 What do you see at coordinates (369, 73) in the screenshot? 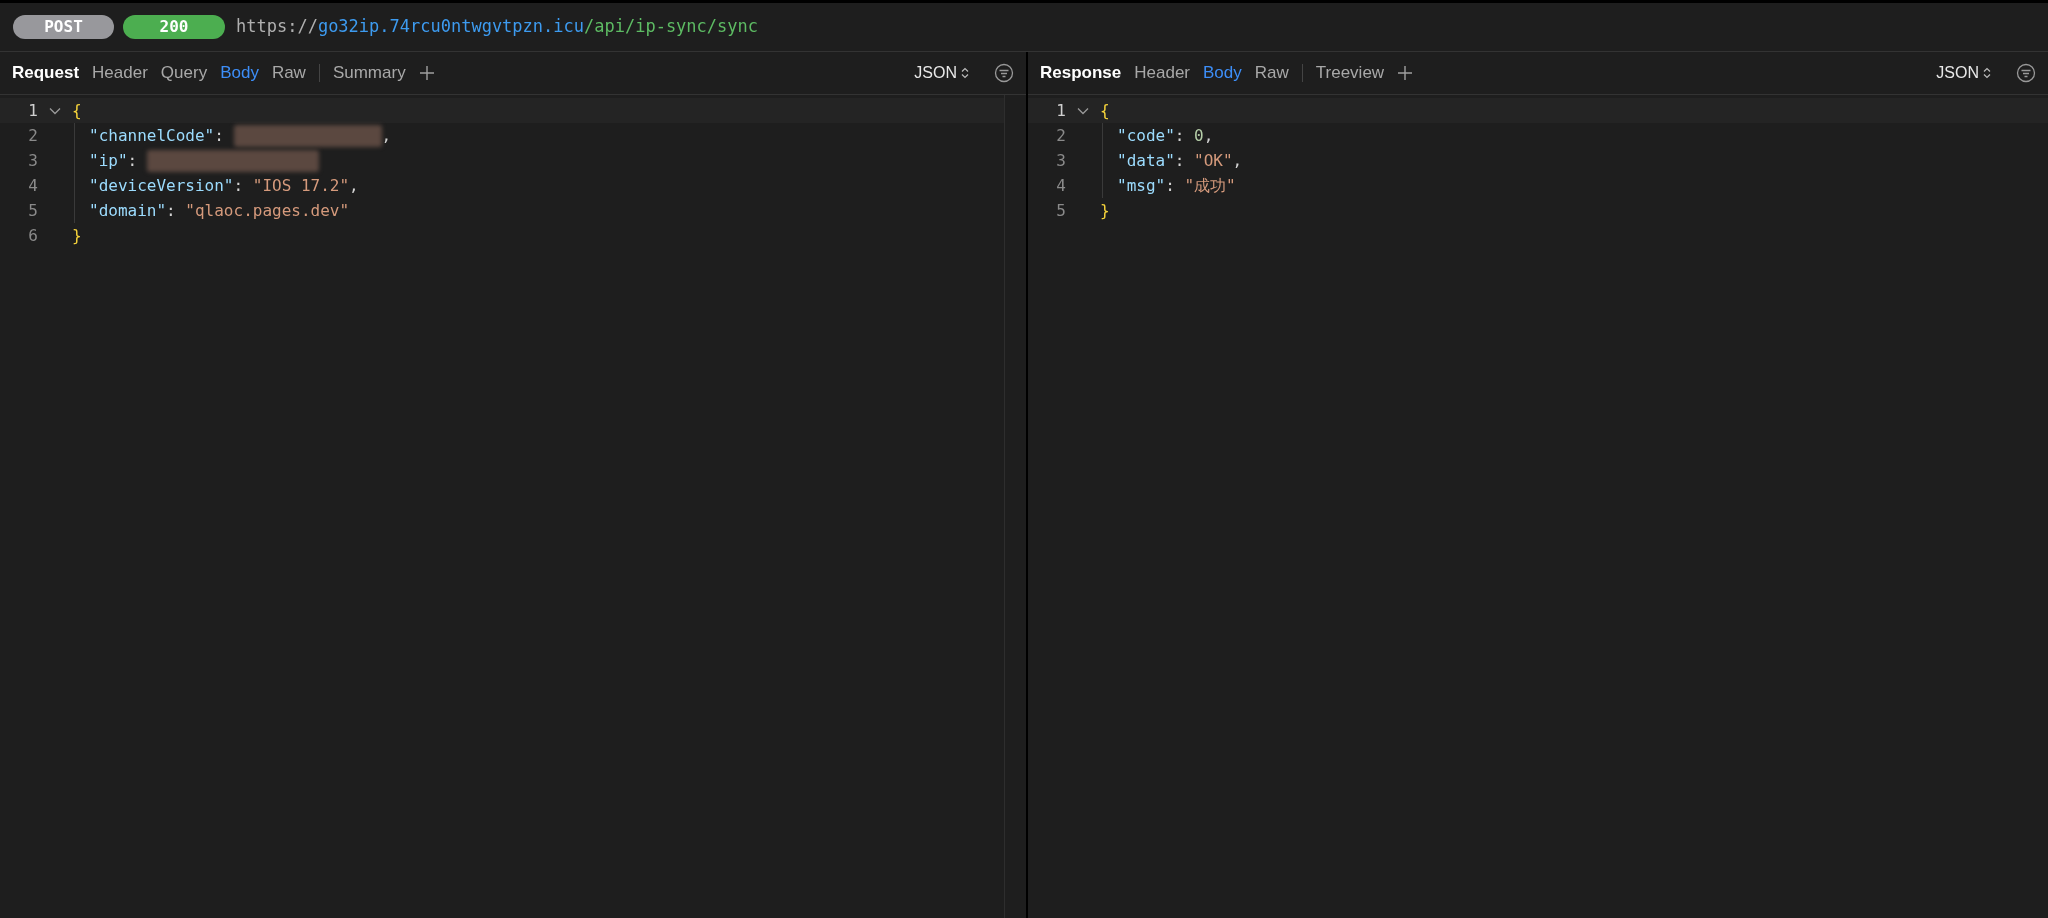
I see `panel-tab: Summary` at bounding box center [369, 73].